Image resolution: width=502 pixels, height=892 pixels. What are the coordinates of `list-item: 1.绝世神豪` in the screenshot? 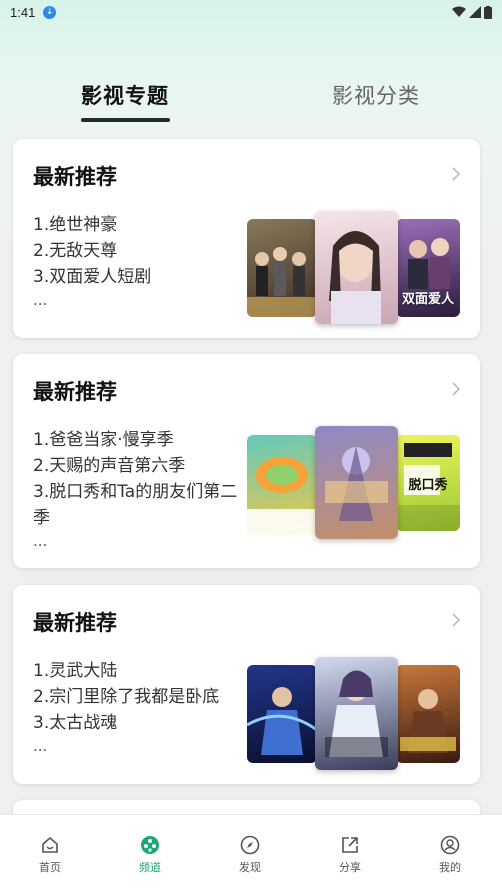 It's located at (140, 225).